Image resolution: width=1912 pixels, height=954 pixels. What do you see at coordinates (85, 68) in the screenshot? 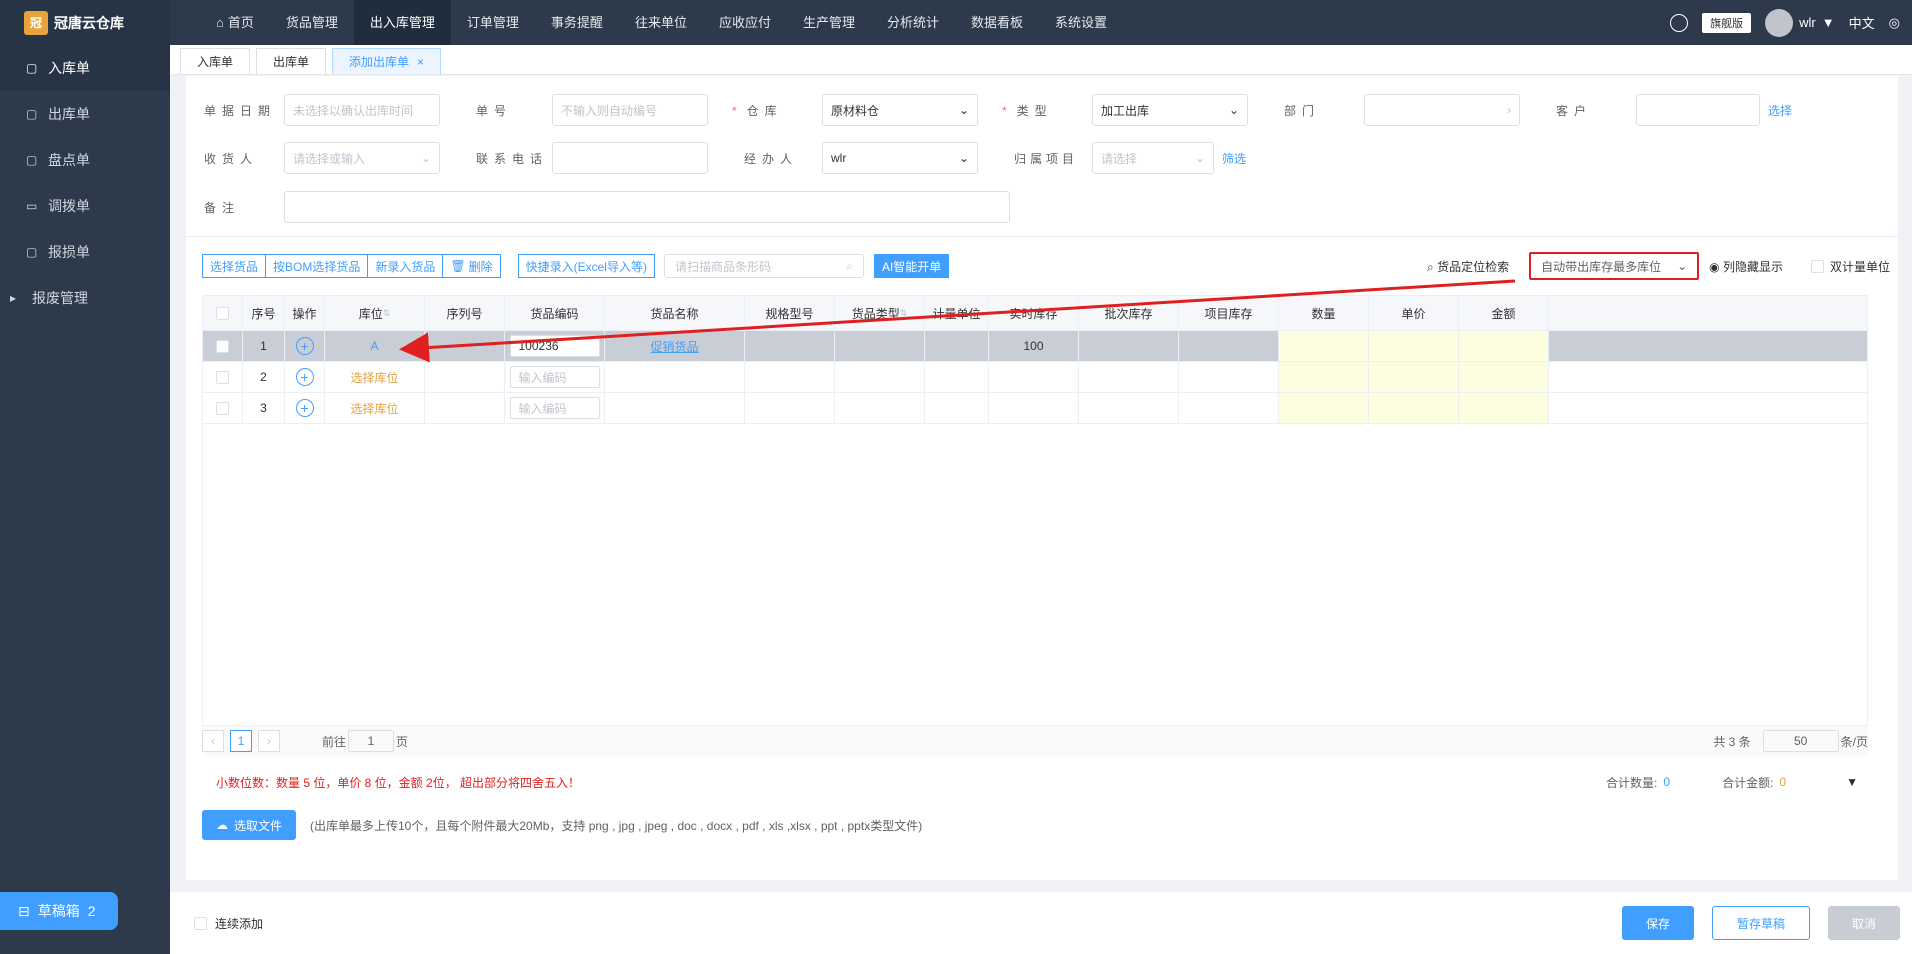
I see `sidebar-item-inbound: ▢ 入库单` at bounding box center [85, 68].